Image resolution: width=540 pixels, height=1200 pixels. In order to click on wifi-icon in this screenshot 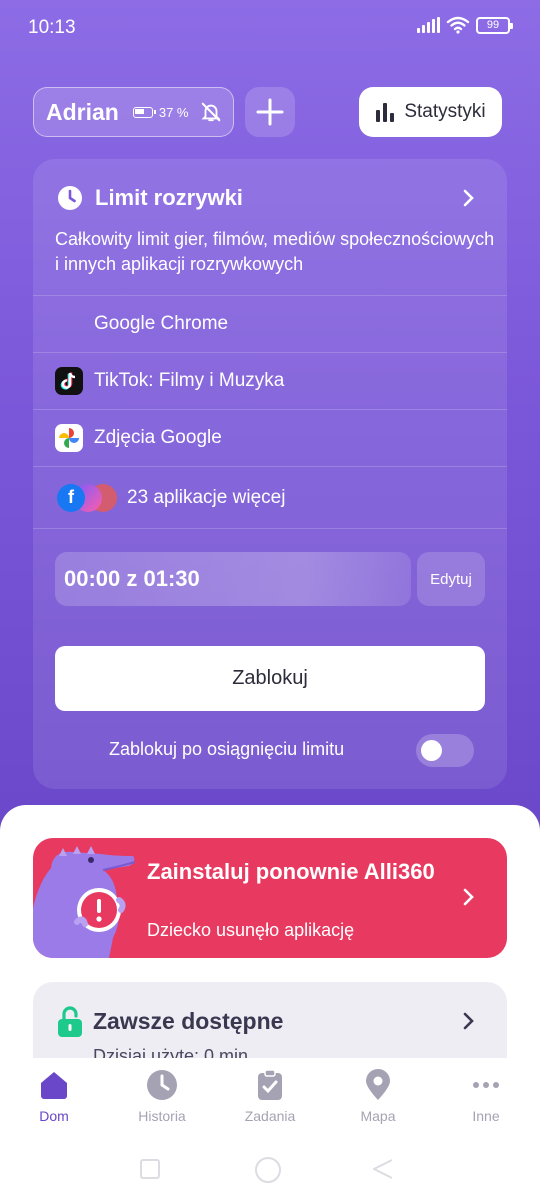, I will do `click(458, 25)`.